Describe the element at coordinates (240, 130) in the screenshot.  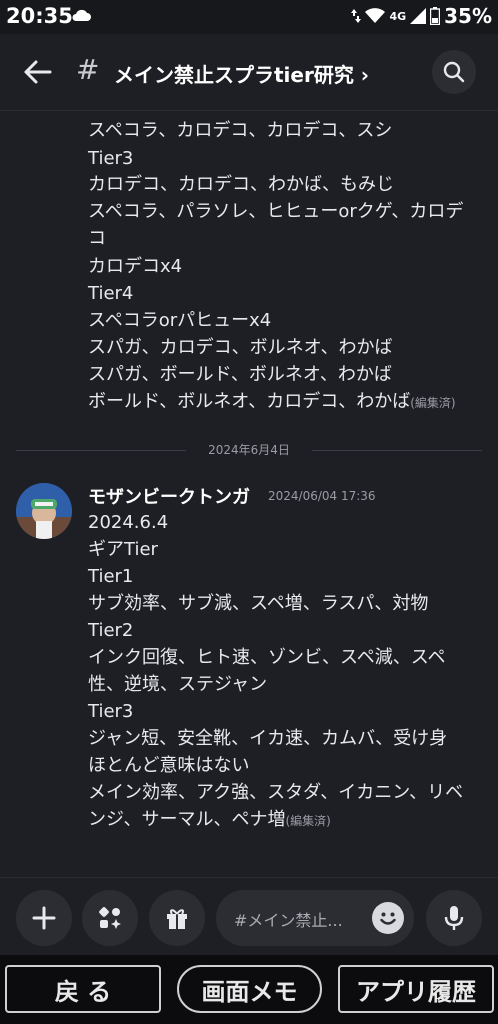
I see `message-line: スペコラ、カロデコ、カロデコ、スシ` at that location.